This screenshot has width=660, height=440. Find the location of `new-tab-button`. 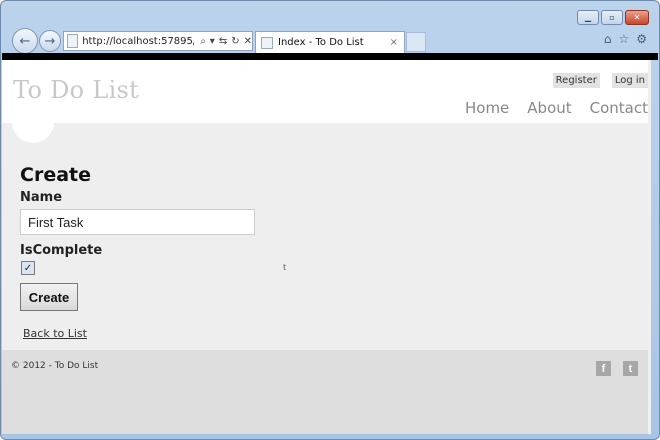

new-tab-button is located at coordinates (416, 42).